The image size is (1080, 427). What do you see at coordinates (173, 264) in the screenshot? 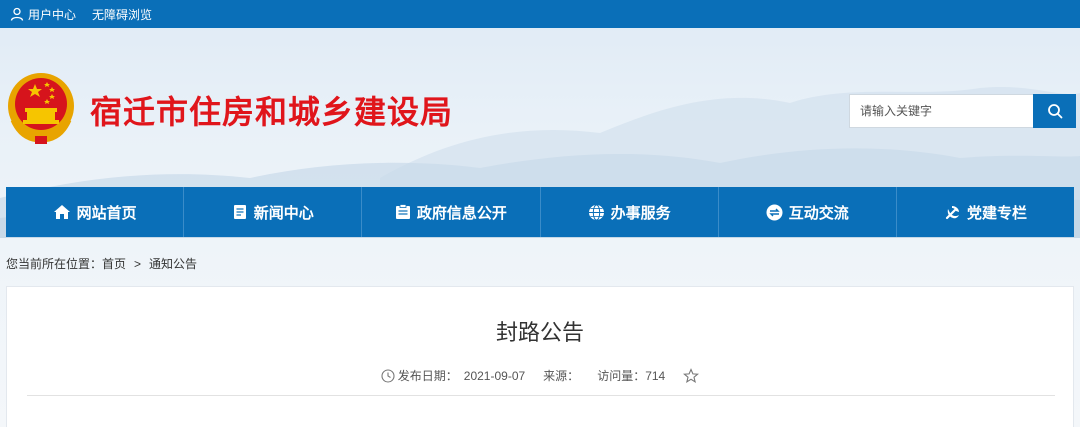
I see `breadcrumb-current-link: 通知公告` at bounding box center [173, 264].